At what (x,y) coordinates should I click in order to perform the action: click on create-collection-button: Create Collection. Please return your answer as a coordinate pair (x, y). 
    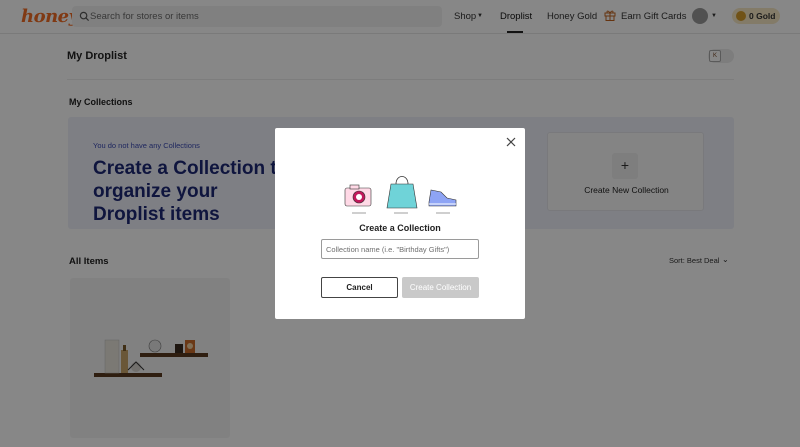
    Looking at the image, I should click on (440, 287).